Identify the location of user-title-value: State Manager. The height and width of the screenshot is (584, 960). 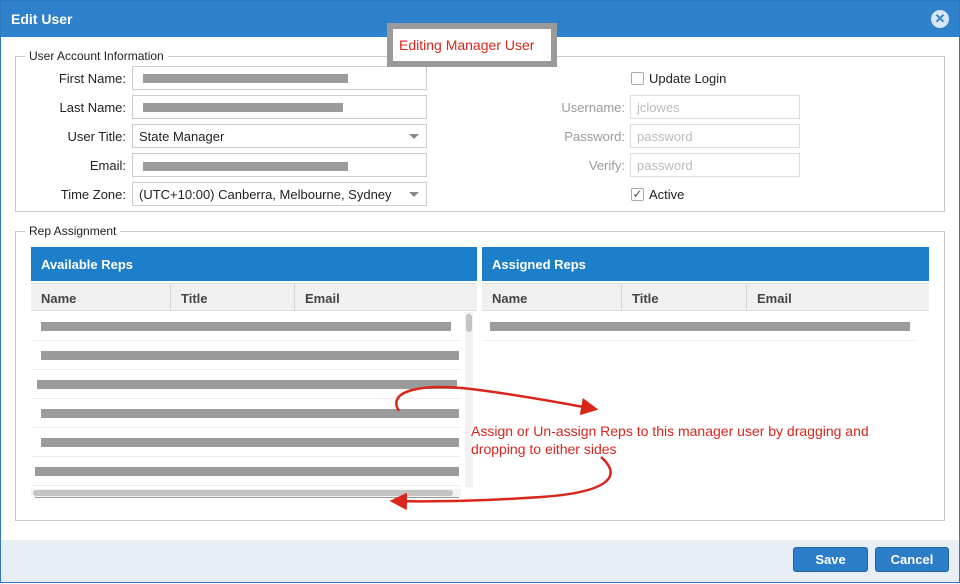
(182, 136).